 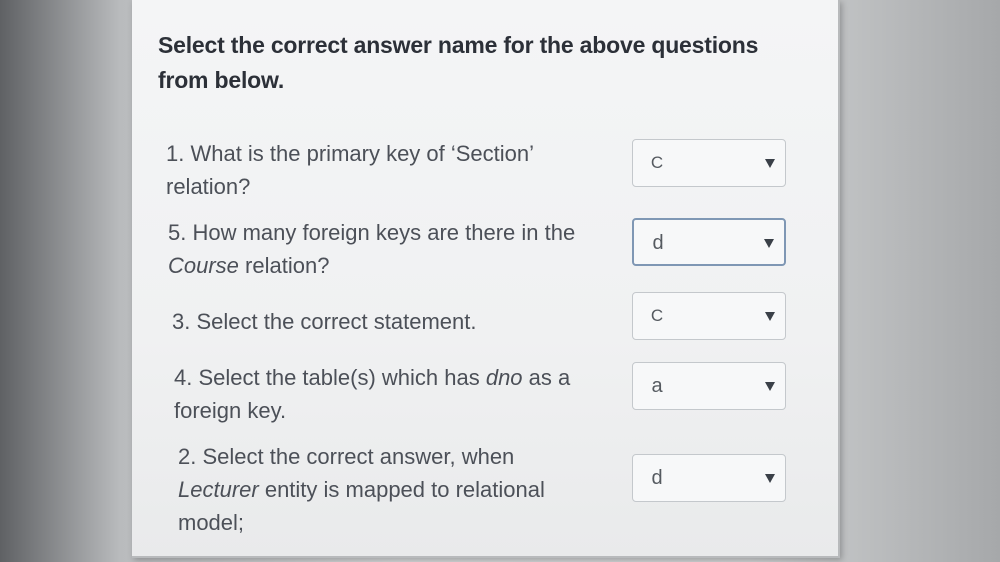 I want to click on question-text-part: 3. Select the correct statement., so click(x=324, y=321).